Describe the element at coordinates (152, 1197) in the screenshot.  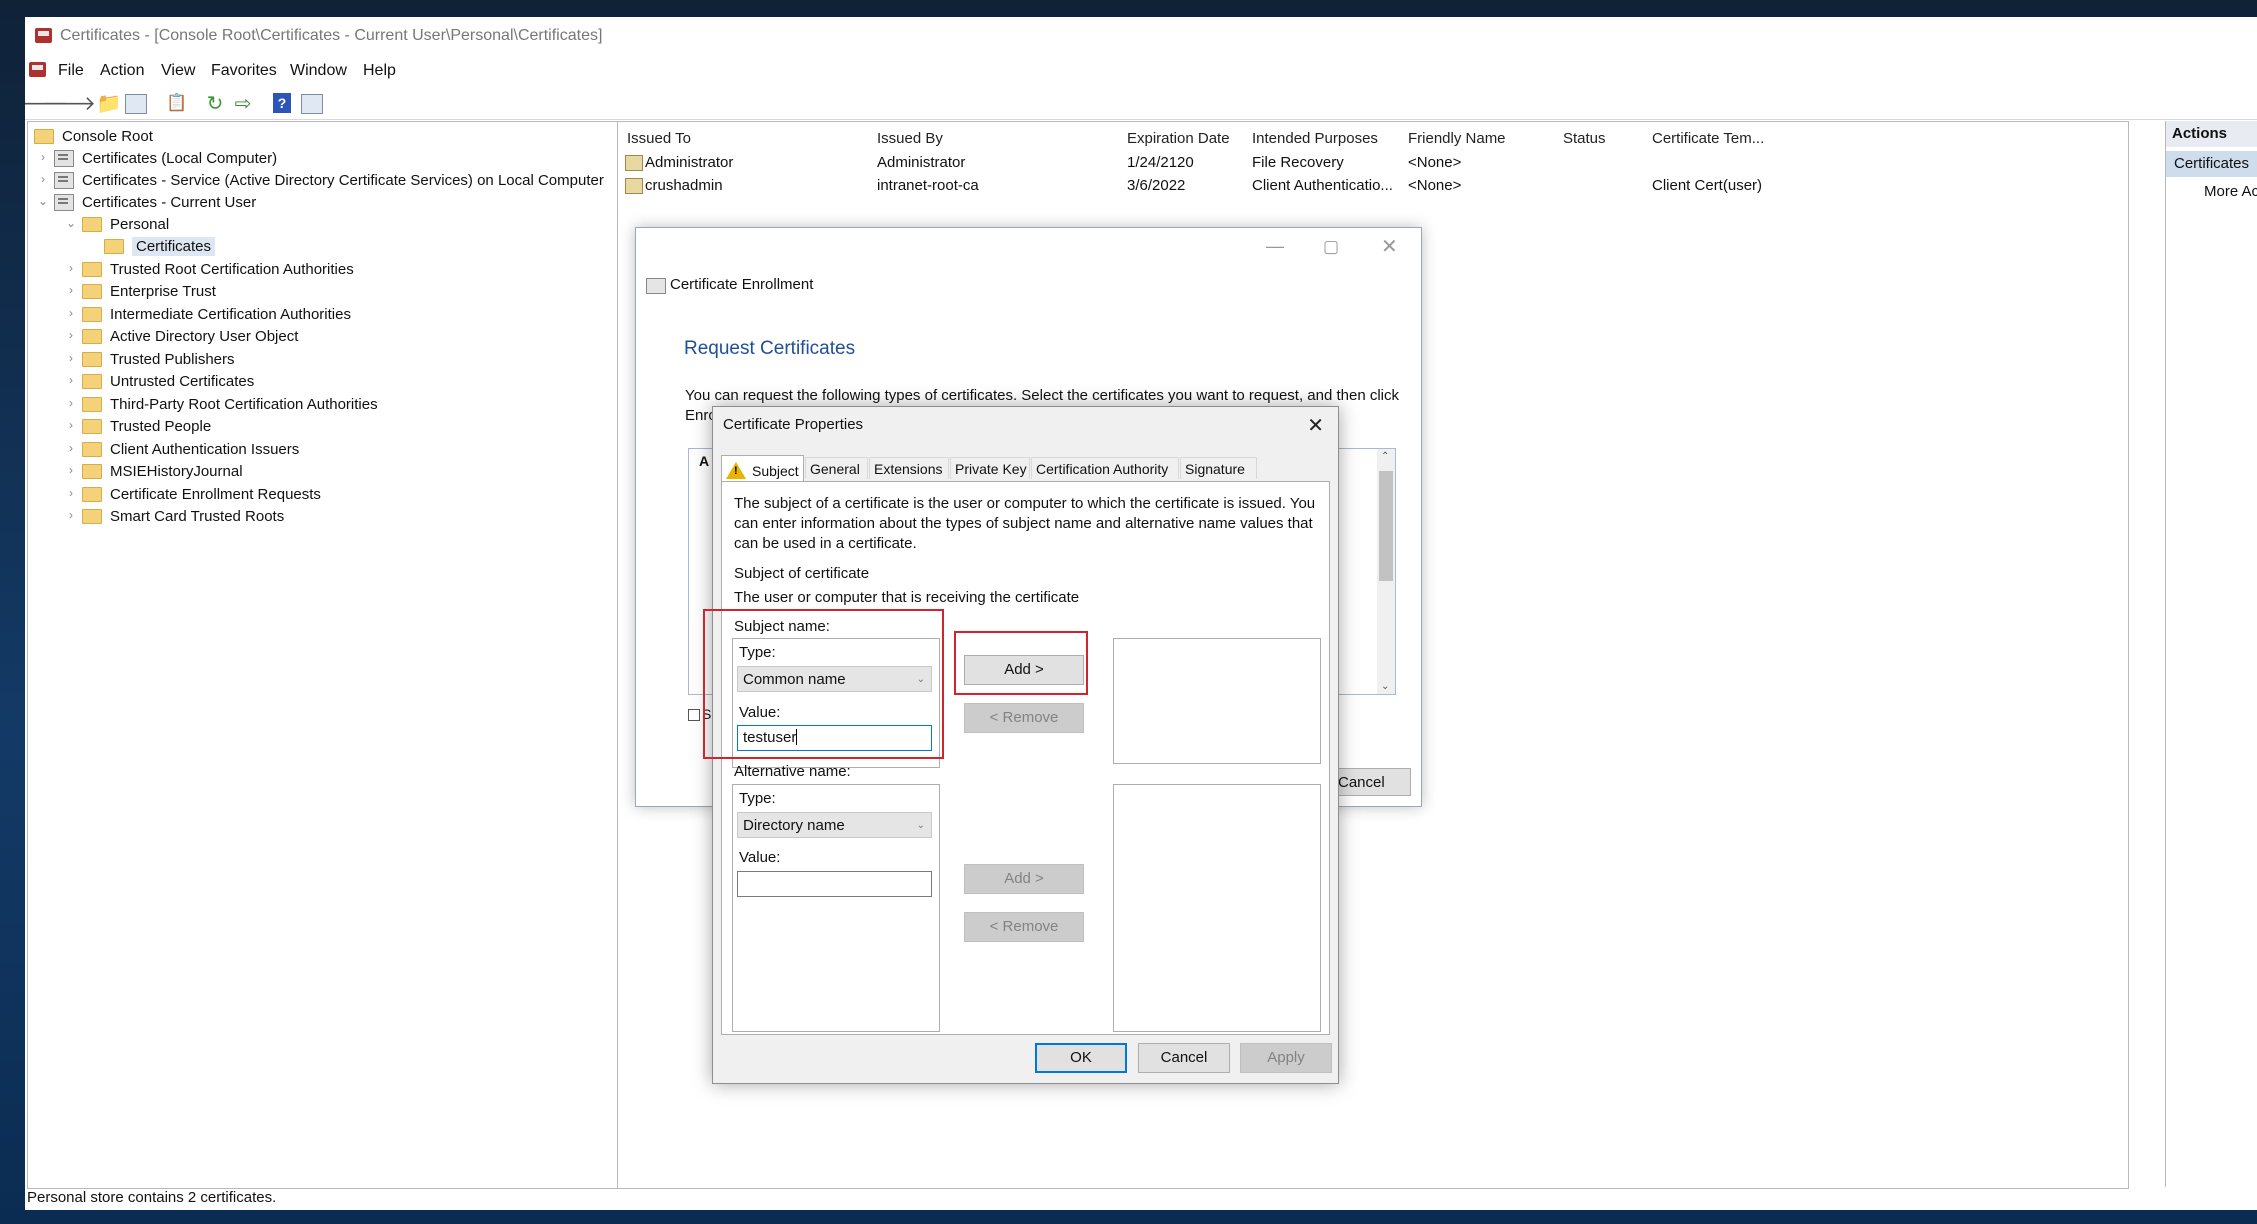
I see `status-bar: Personal store contains 2 certificates.` at that location.